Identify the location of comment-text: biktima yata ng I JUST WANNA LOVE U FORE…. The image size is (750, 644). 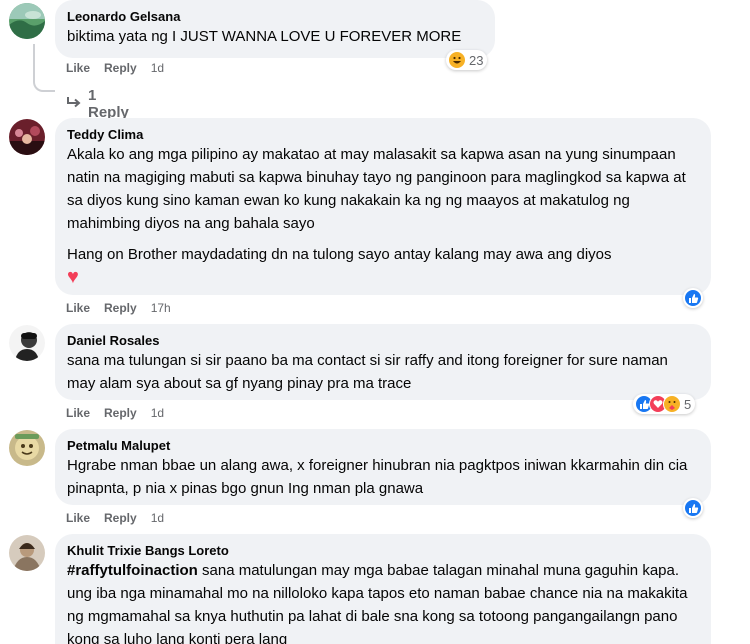
(275, 36).